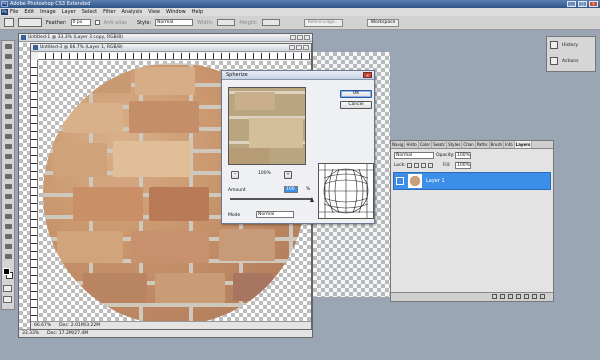  I want to click on history-label: History, so click(570, 45).